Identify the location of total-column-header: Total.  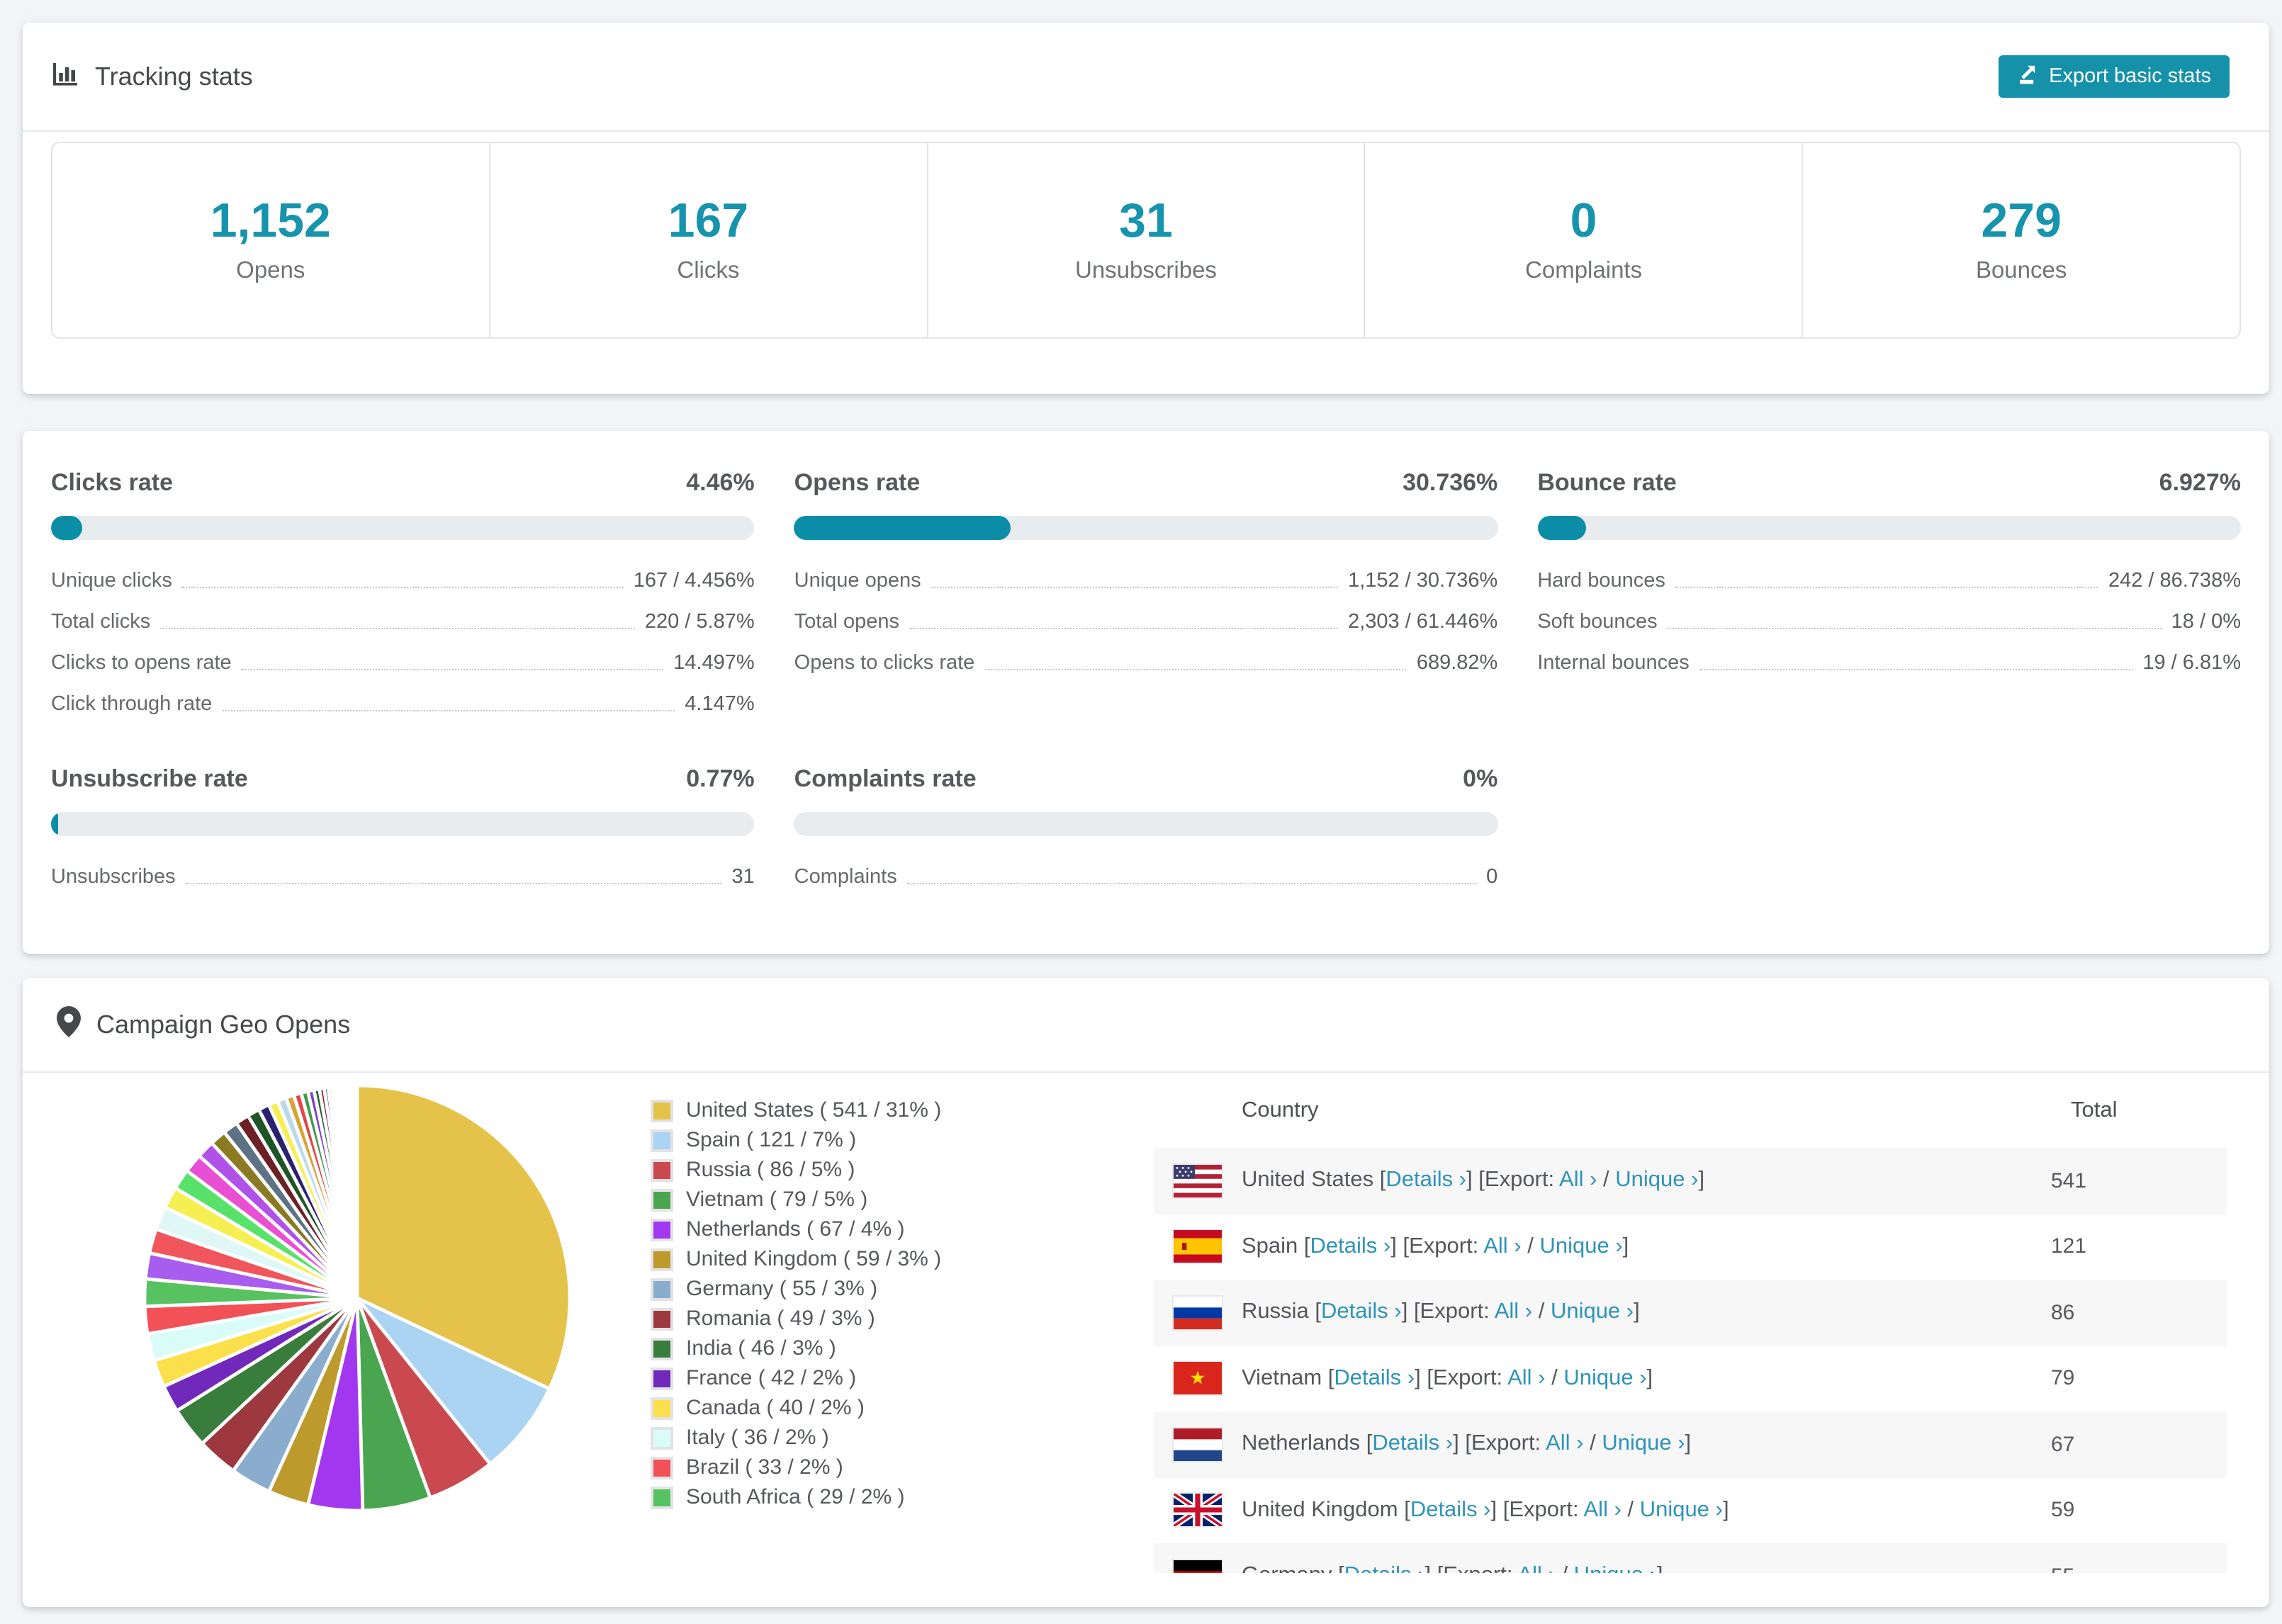
(2094, 1110).